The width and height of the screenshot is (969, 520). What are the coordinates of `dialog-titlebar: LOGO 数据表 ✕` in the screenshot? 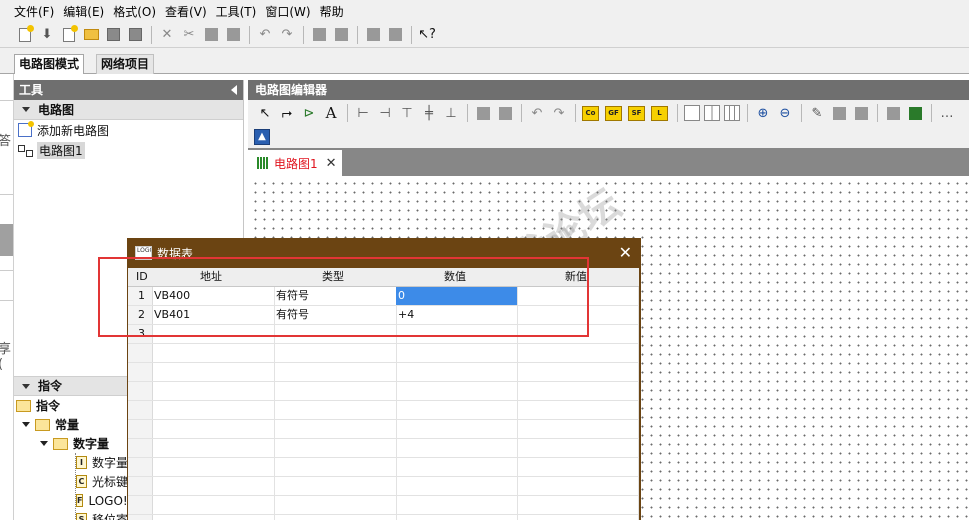 It's located at (384, 253).